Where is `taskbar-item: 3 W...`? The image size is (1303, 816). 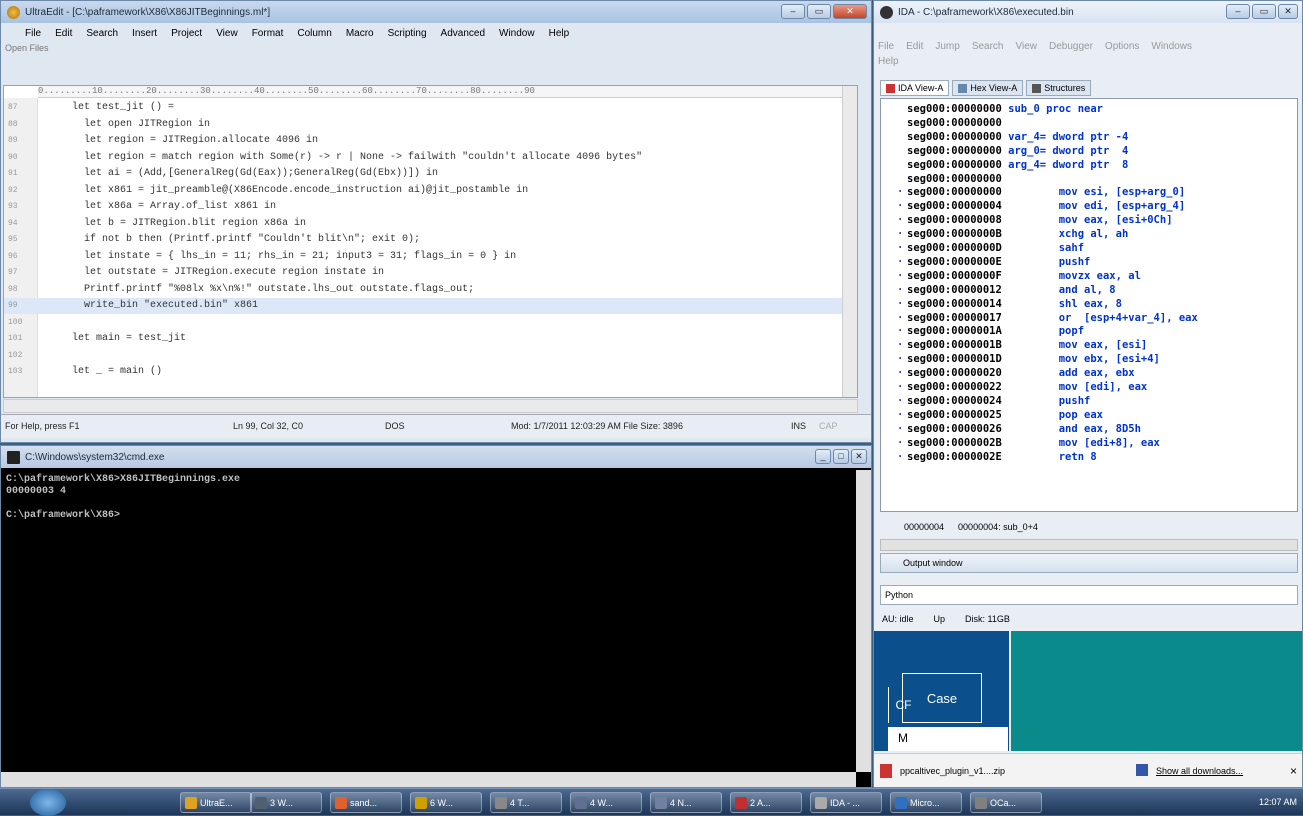
taskbar-item: 3 W... is located at coordinates (286, 802).